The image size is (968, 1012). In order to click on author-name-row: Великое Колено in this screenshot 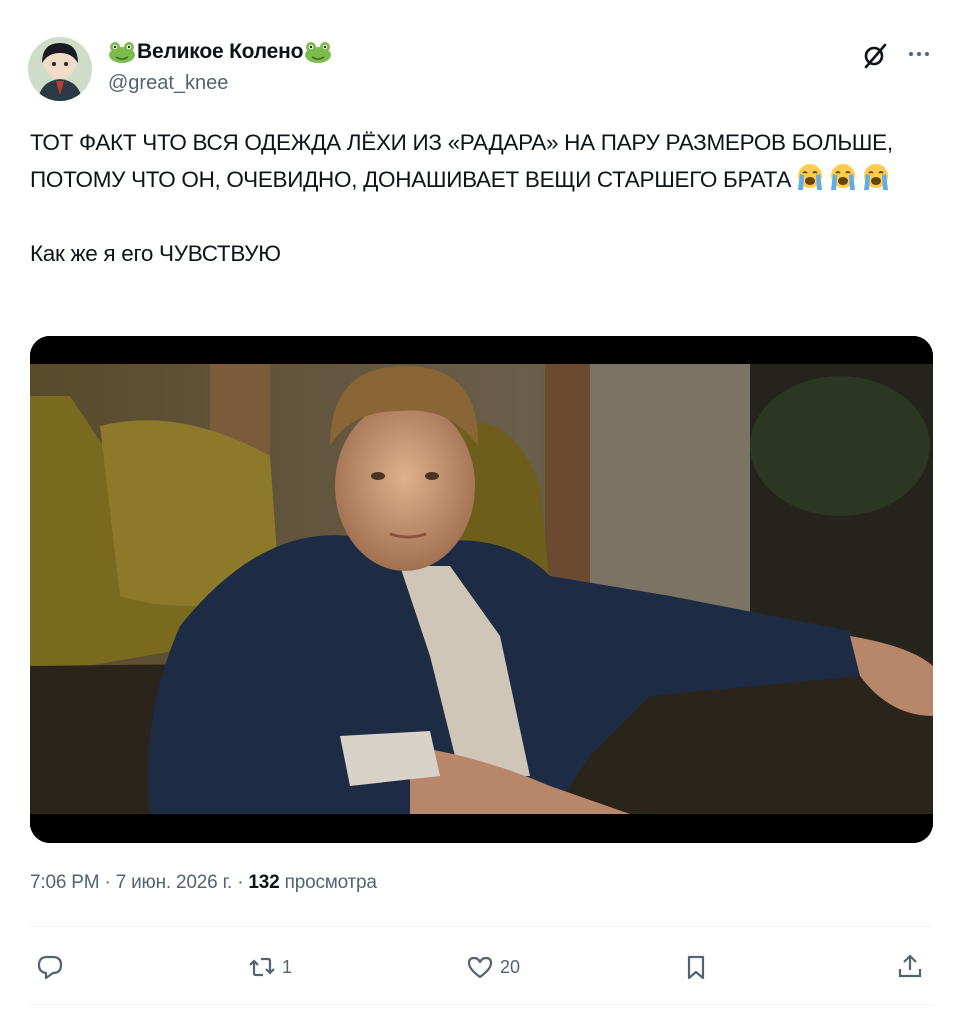, I will do `click(220, 52)`.